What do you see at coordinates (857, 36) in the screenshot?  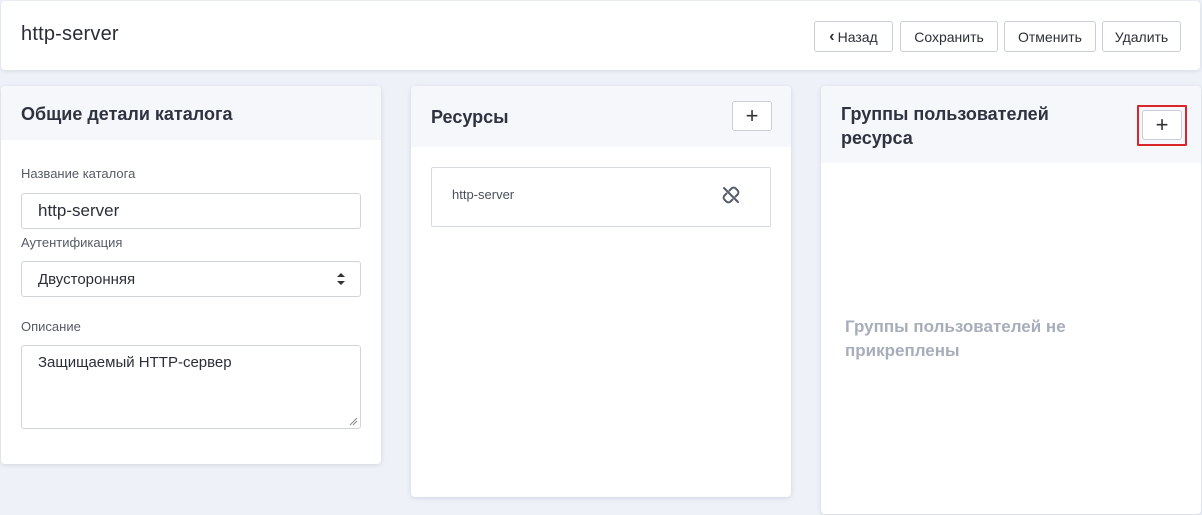 I see `back-button-label: Назад` at bounding box center [857, 36].